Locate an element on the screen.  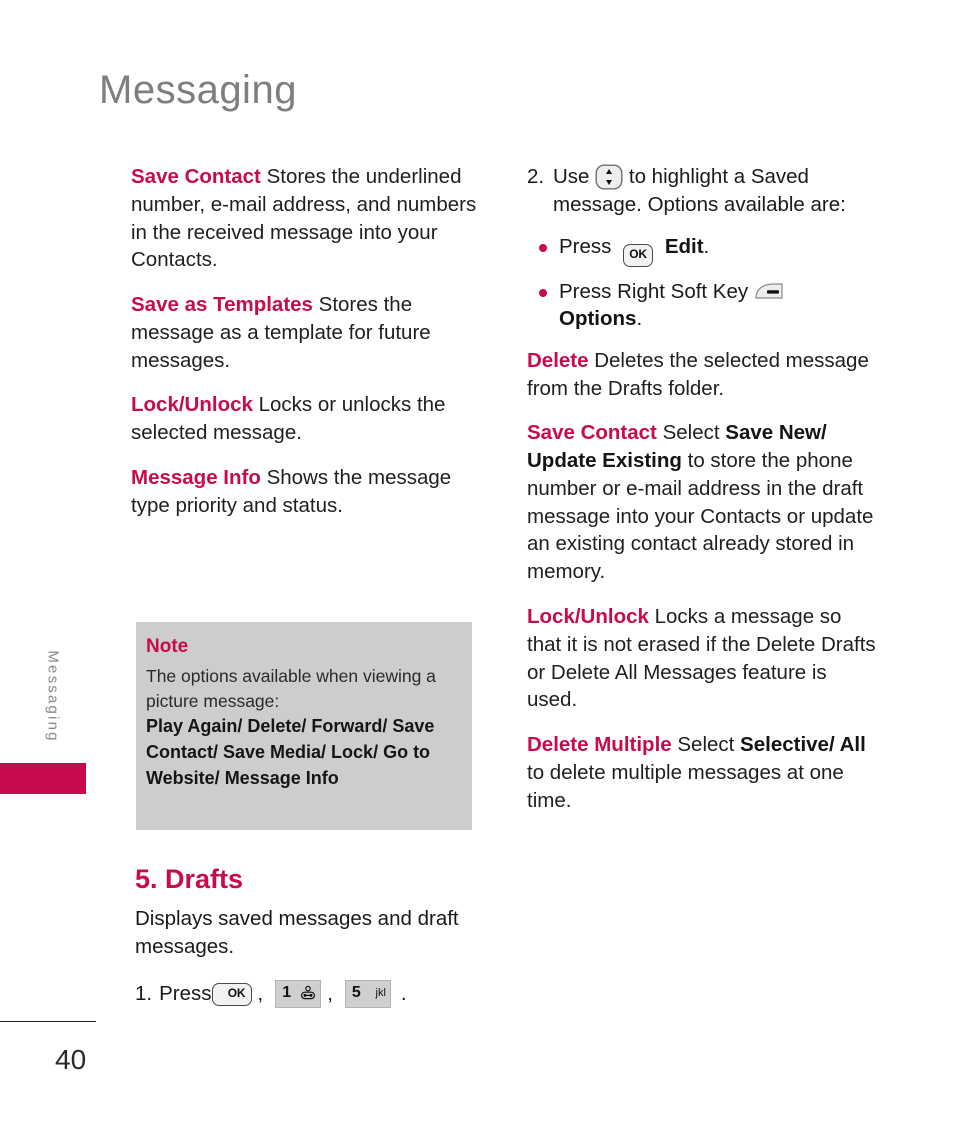
drafts-heading: 5. Drafts is located at coordinates (189, 879).